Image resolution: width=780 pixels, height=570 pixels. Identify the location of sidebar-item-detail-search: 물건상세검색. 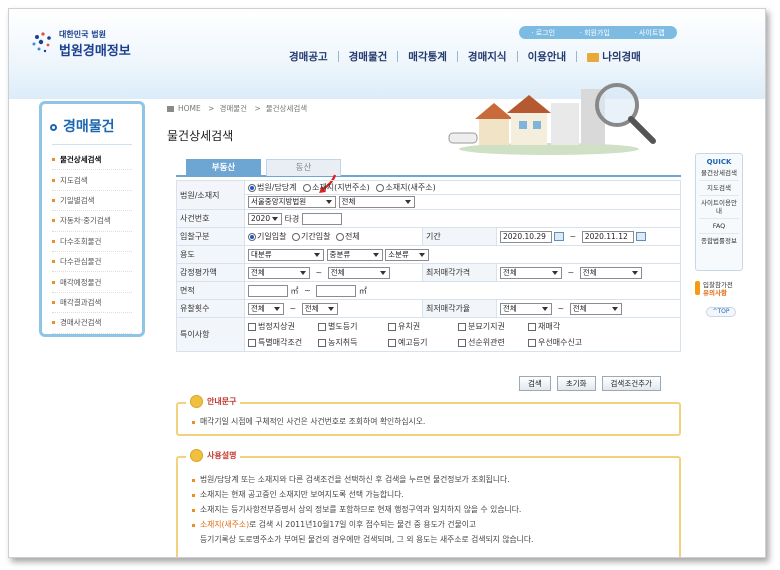
(92, 160).